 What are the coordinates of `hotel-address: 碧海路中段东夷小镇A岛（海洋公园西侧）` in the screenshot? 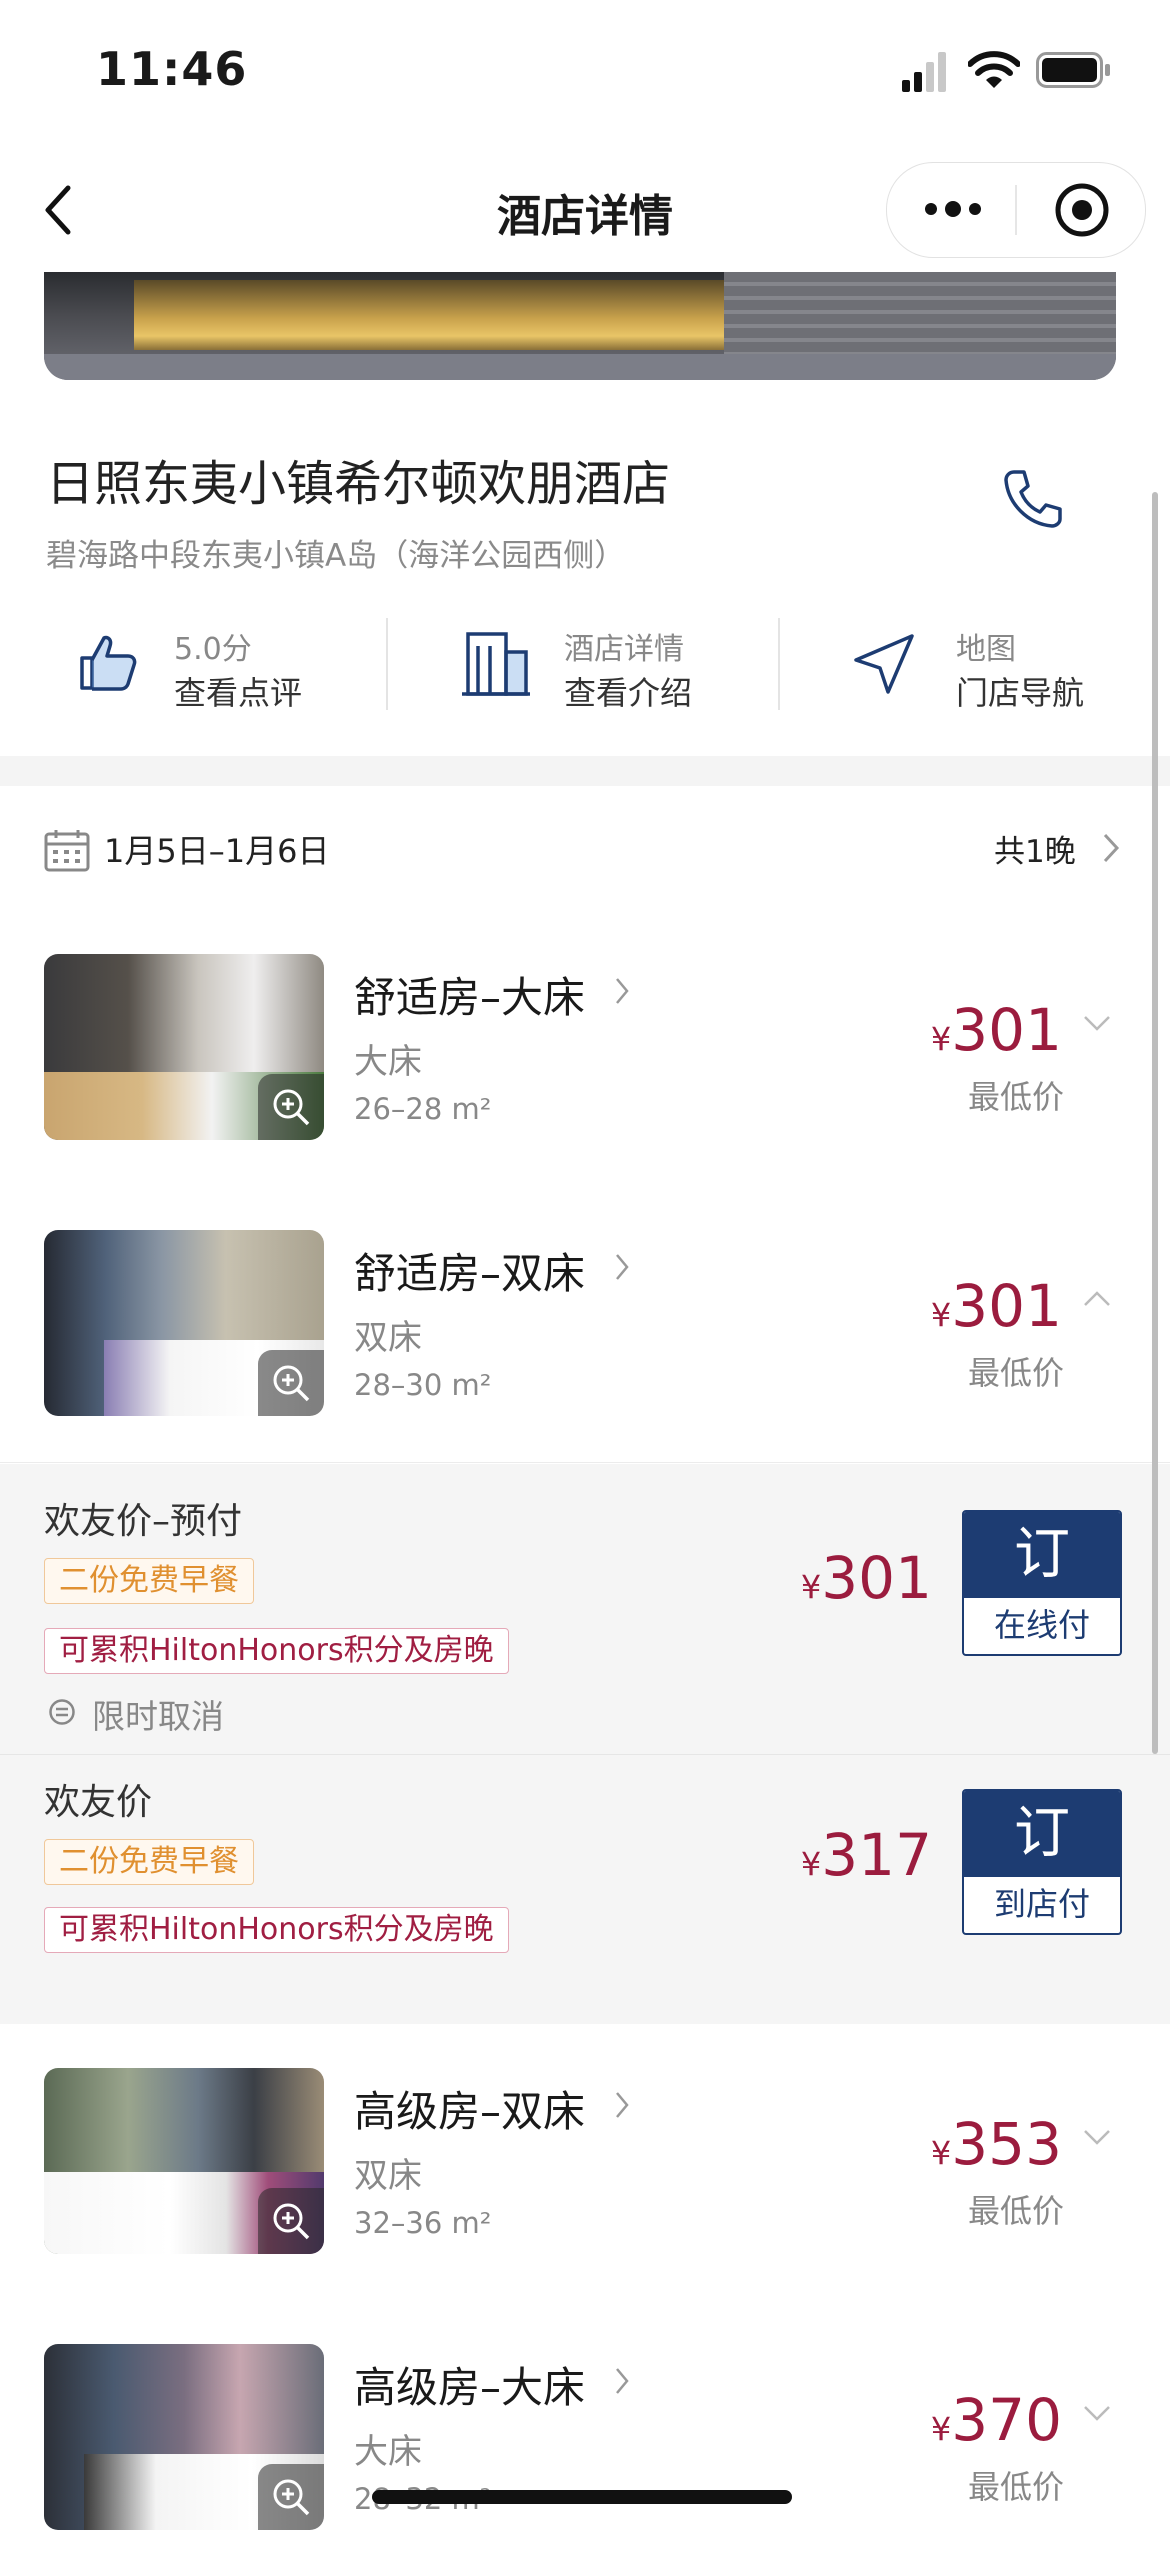 It's located at (336, 556).